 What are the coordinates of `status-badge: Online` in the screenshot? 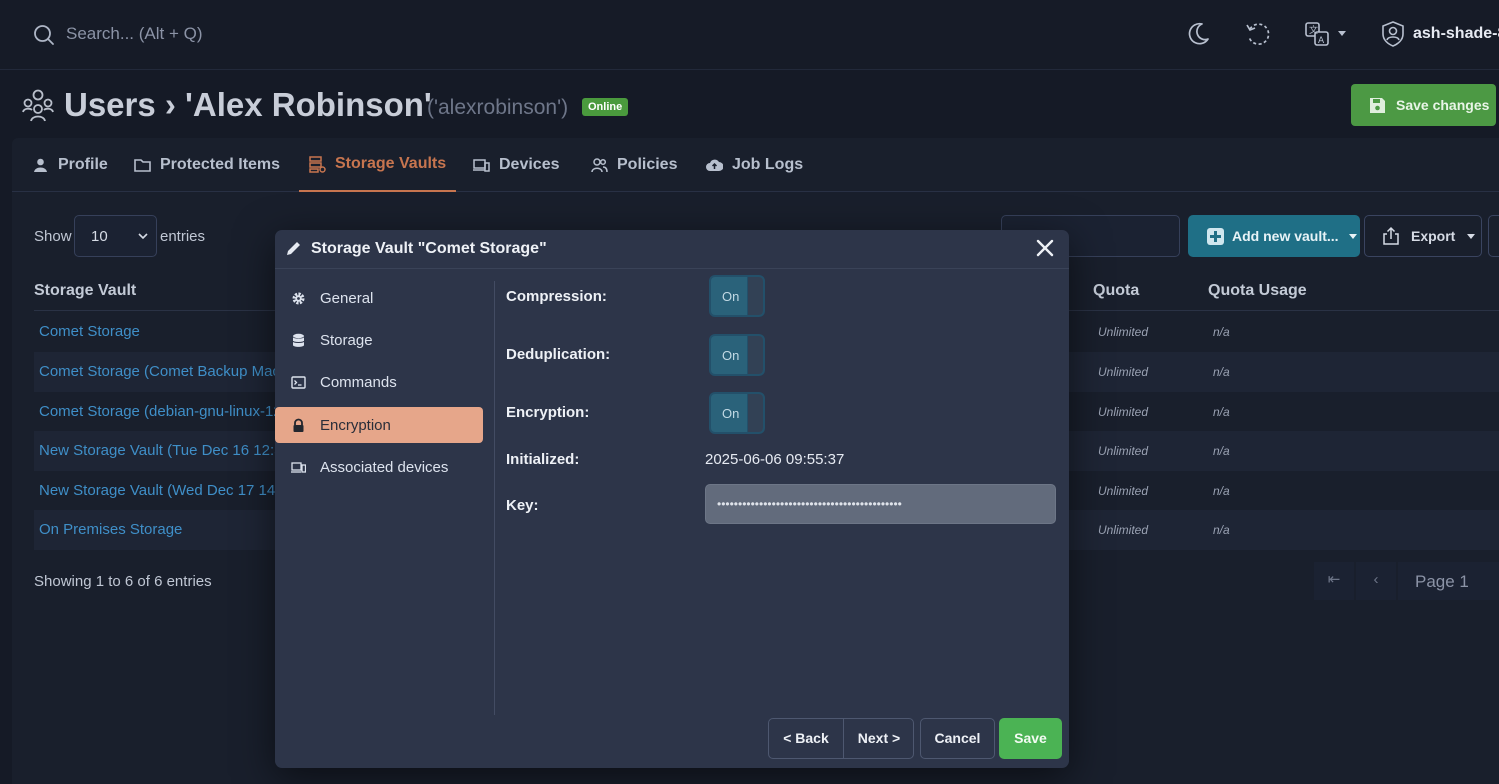 It's located at (605, 107).